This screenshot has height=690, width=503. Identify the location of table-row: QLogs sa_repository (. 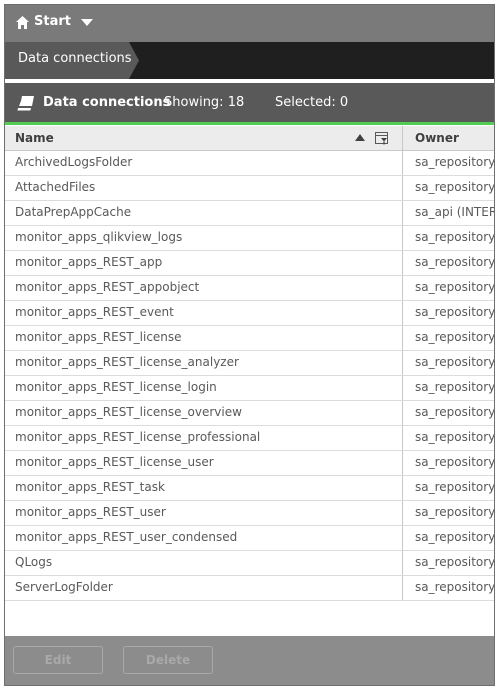
(250, 563).